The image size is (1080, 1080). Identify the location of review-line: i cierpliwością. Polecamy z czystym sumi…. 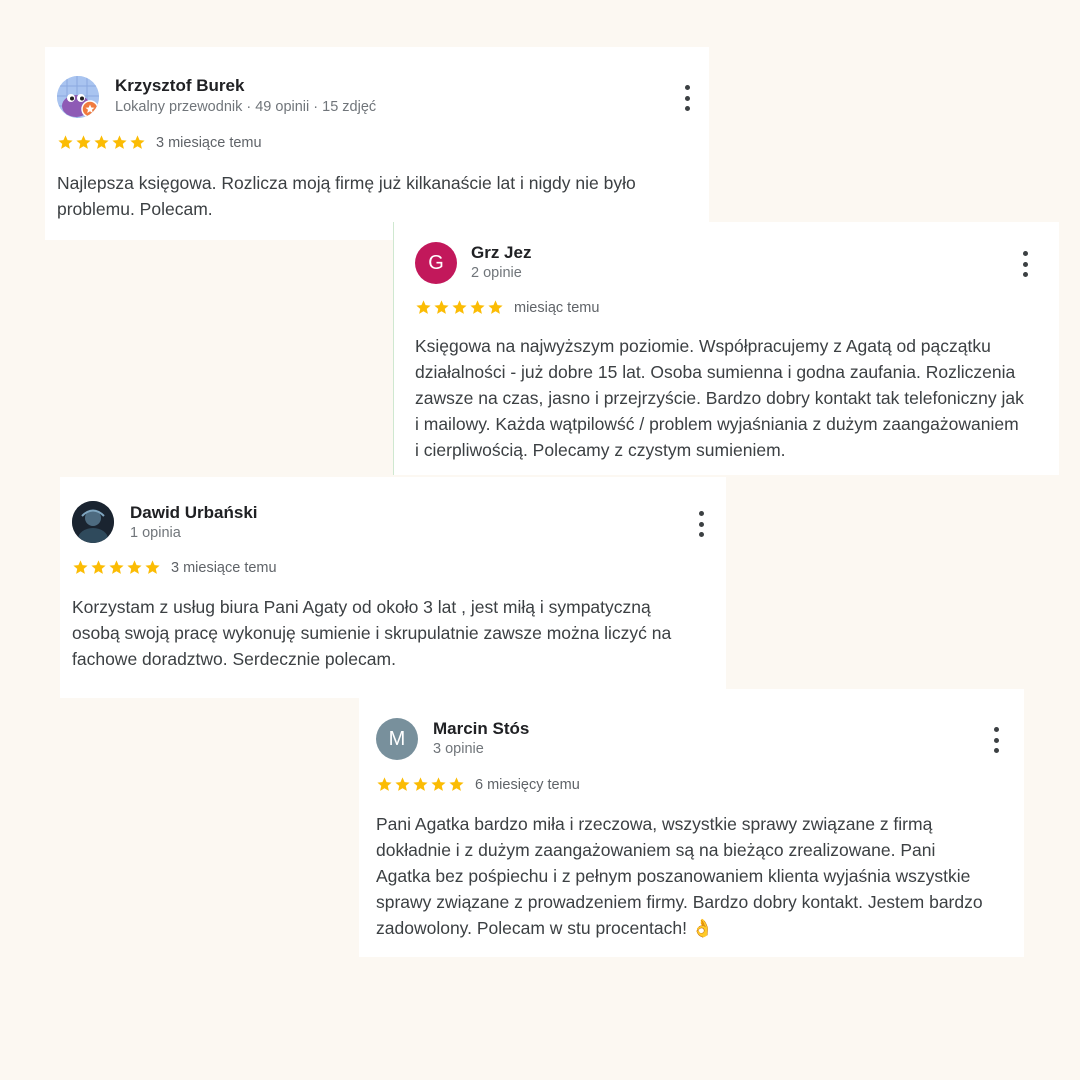
(600, 450).